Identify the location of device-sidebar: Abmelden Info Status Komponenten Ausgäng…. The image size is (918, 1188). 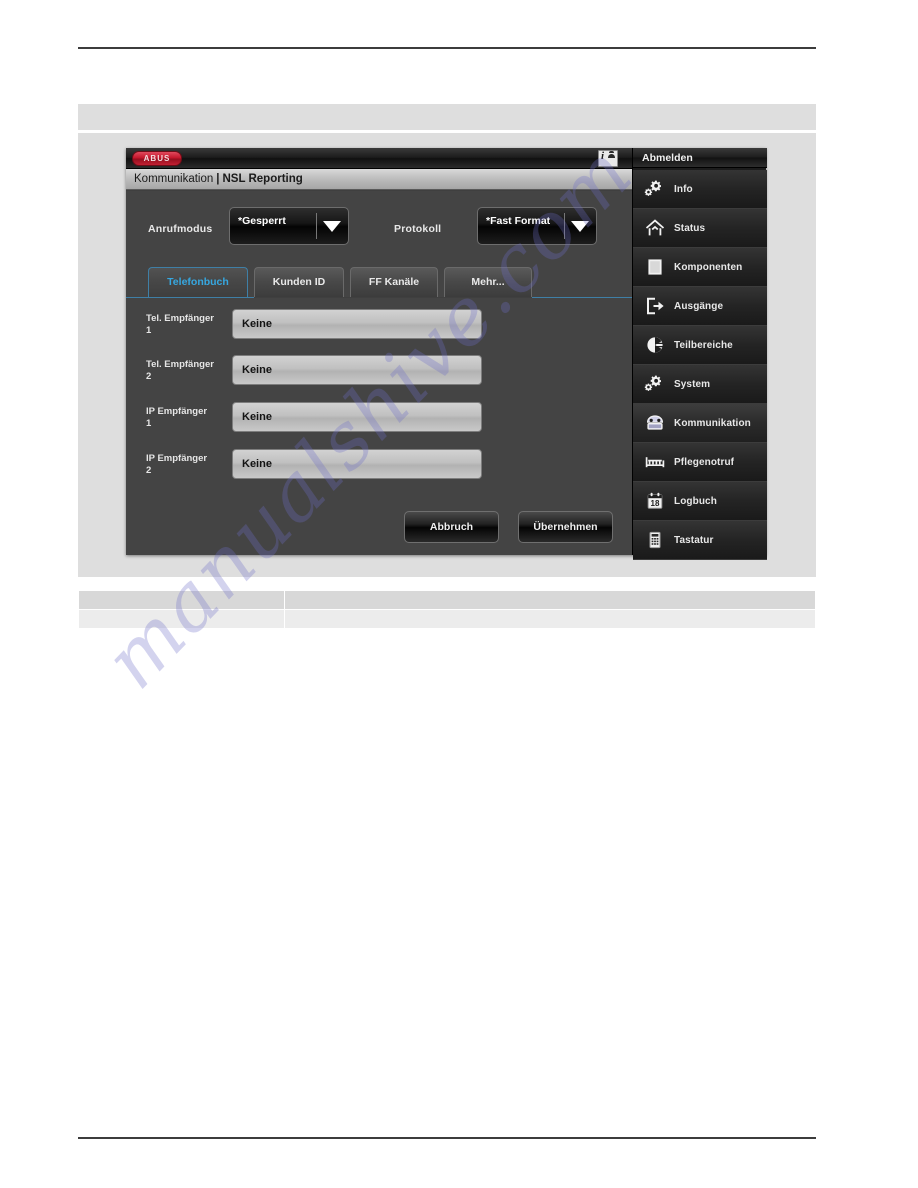
(699, 354).